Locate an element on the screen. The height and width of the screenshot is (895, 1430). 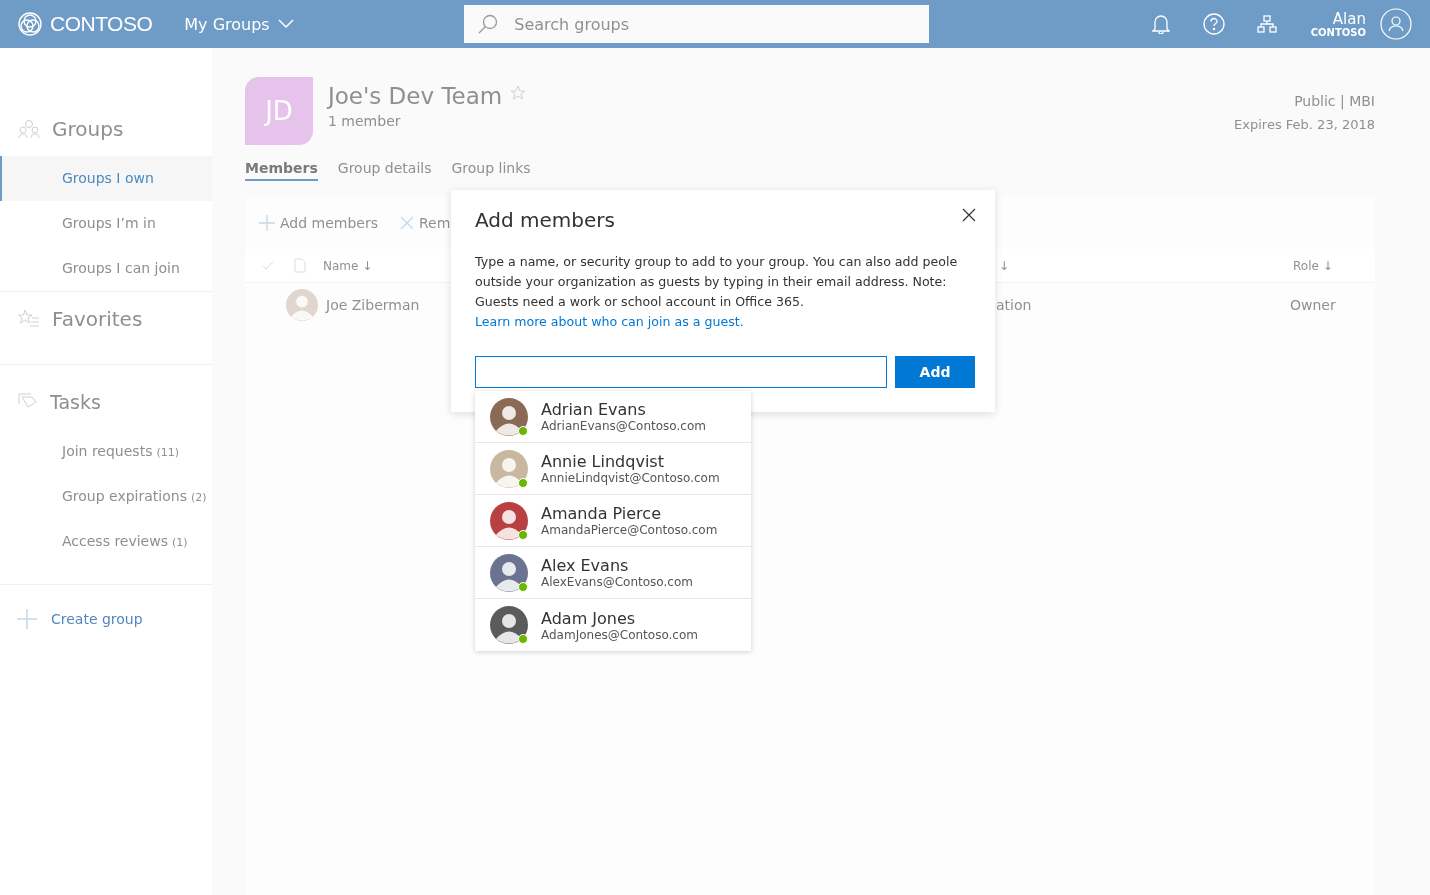
sidebar-item: Groups I’m in is located at coordinates (106, 223).